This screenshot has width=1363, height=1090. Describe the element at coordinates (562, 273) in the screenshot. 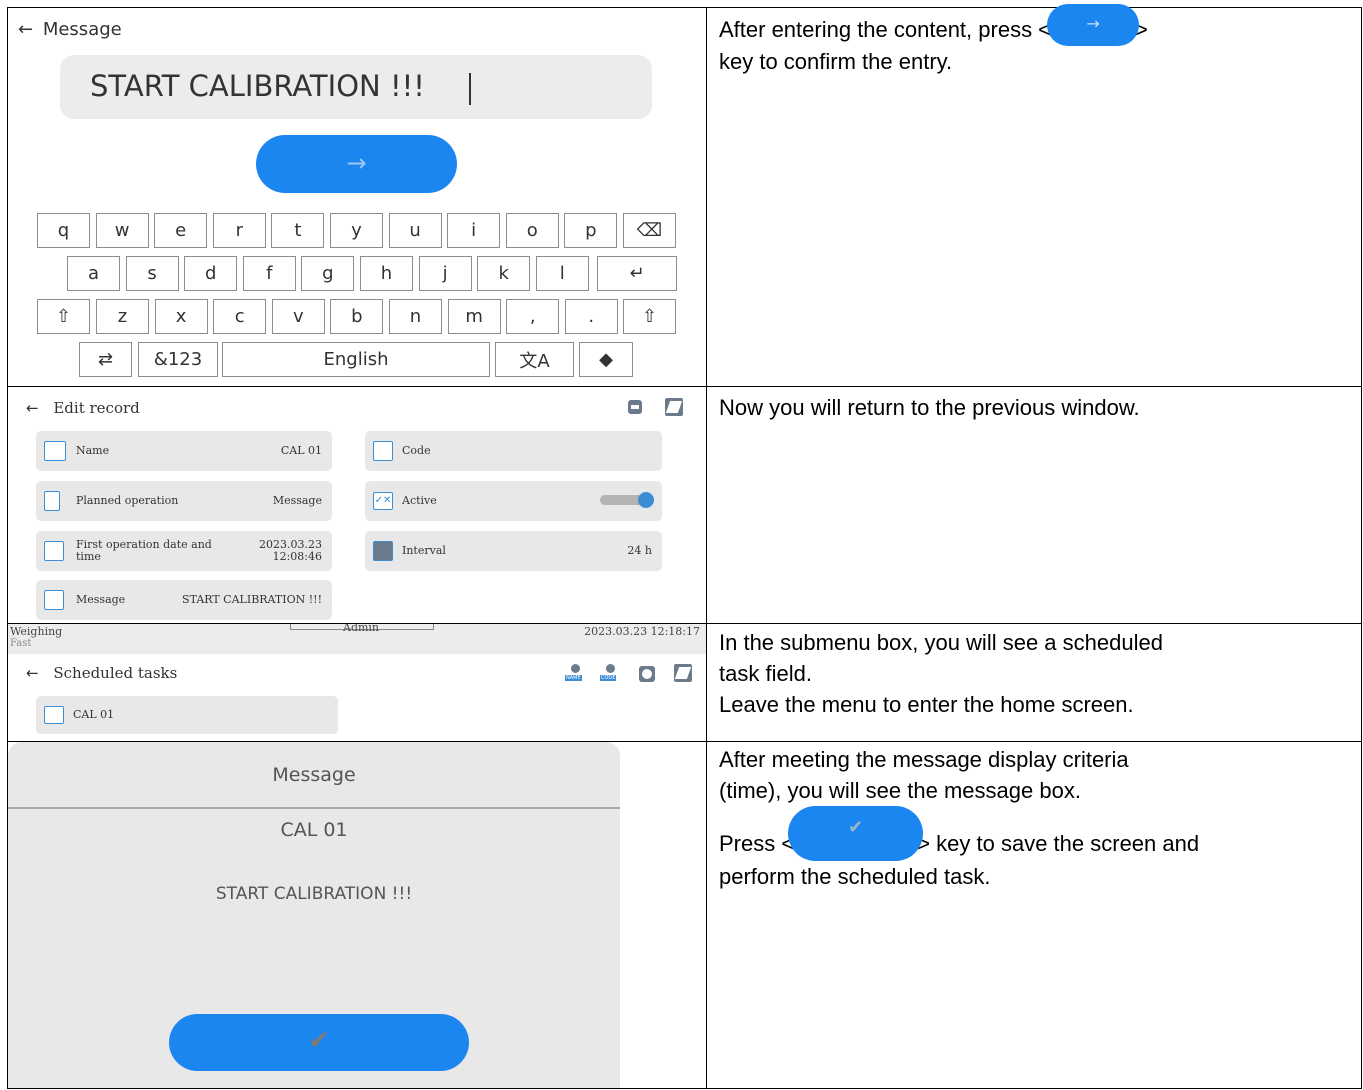

I see `key-l: l` at that location.